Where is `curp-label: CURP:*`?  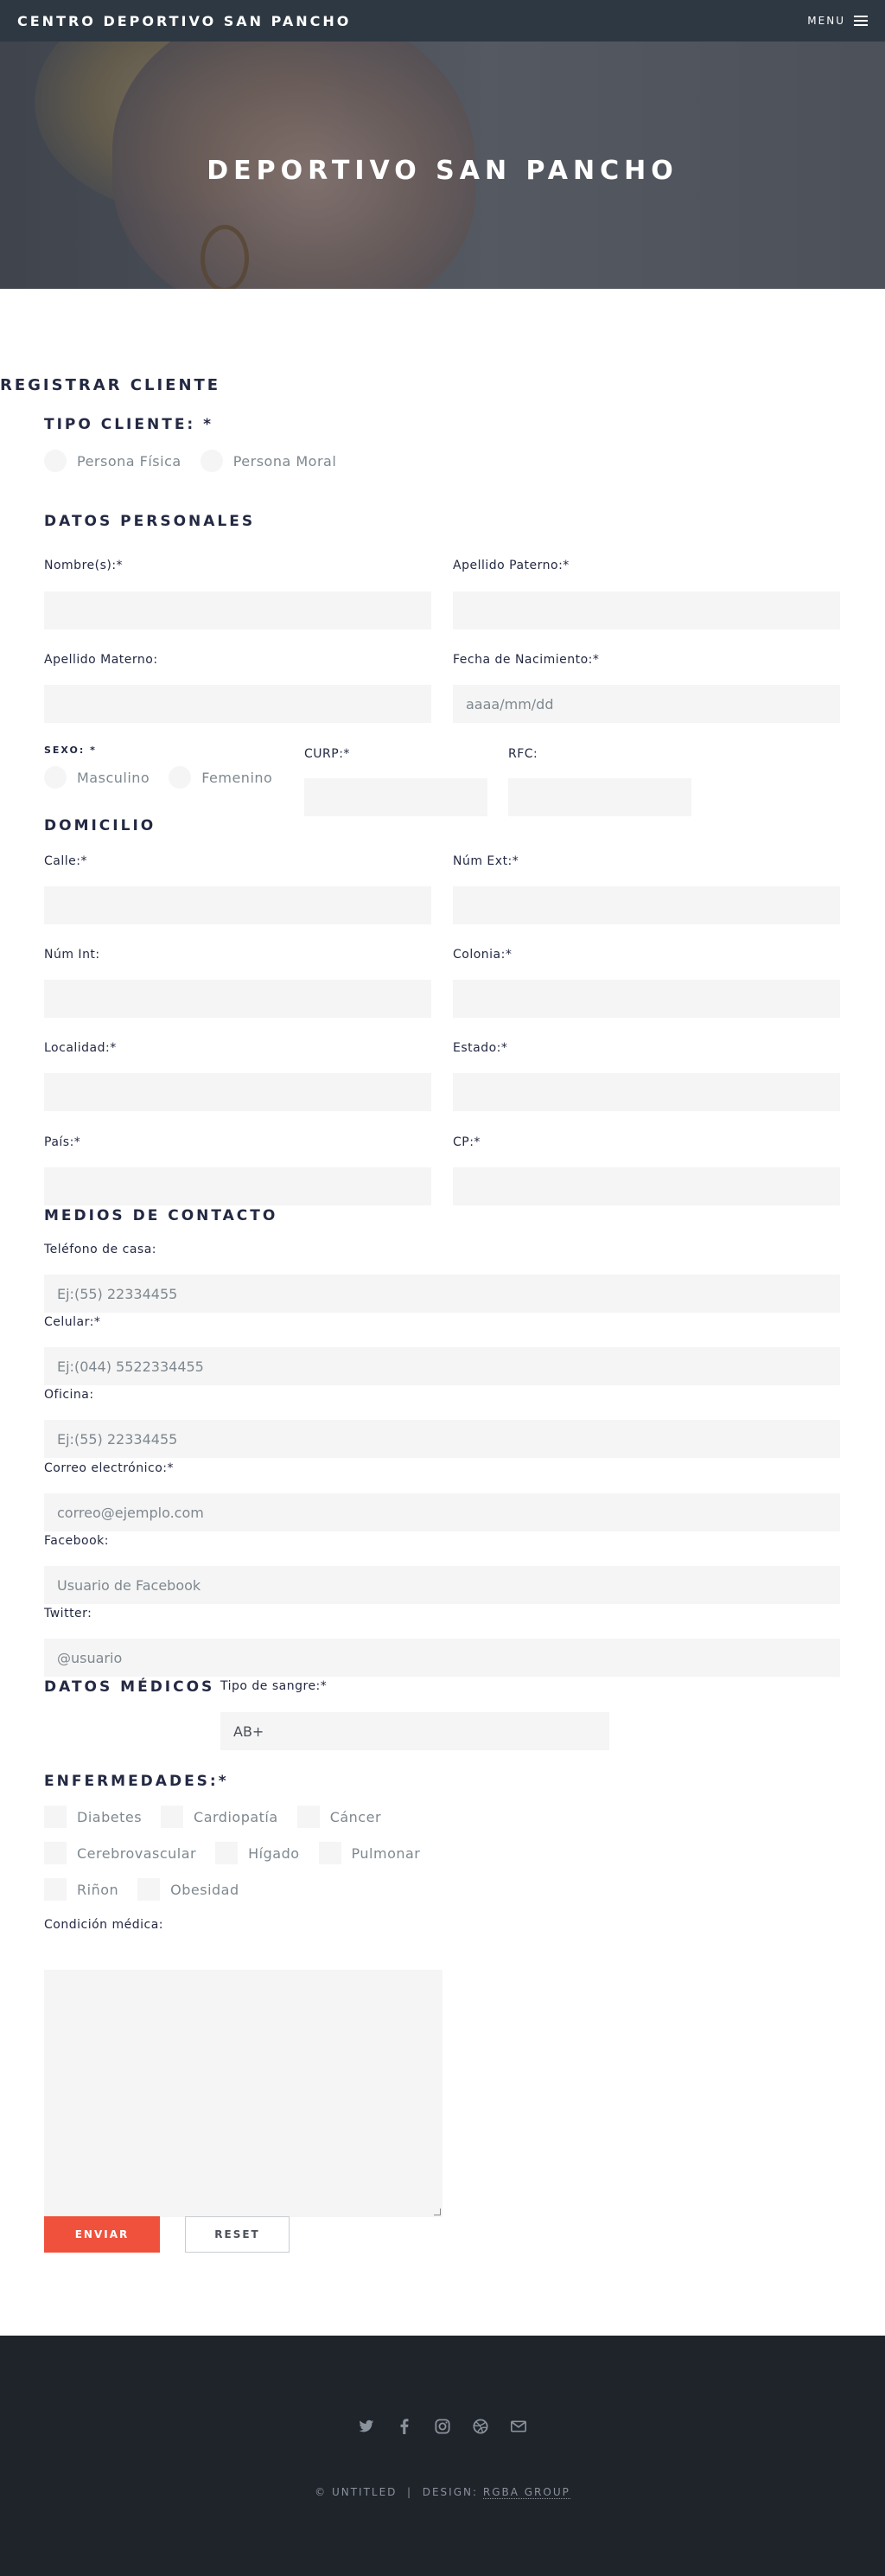 curp-label: CURP:* is located at coordinates (327, 754).